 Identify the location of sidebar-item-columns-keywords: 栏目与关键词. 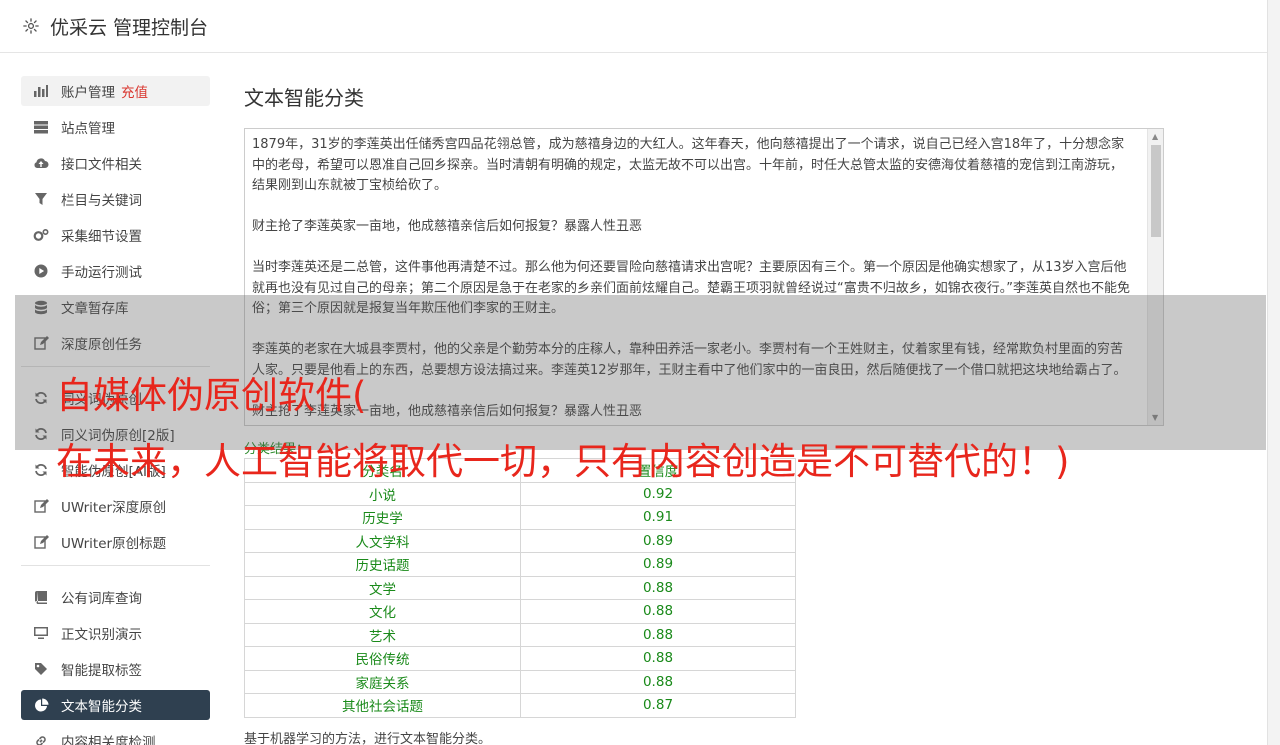
(115, 199).